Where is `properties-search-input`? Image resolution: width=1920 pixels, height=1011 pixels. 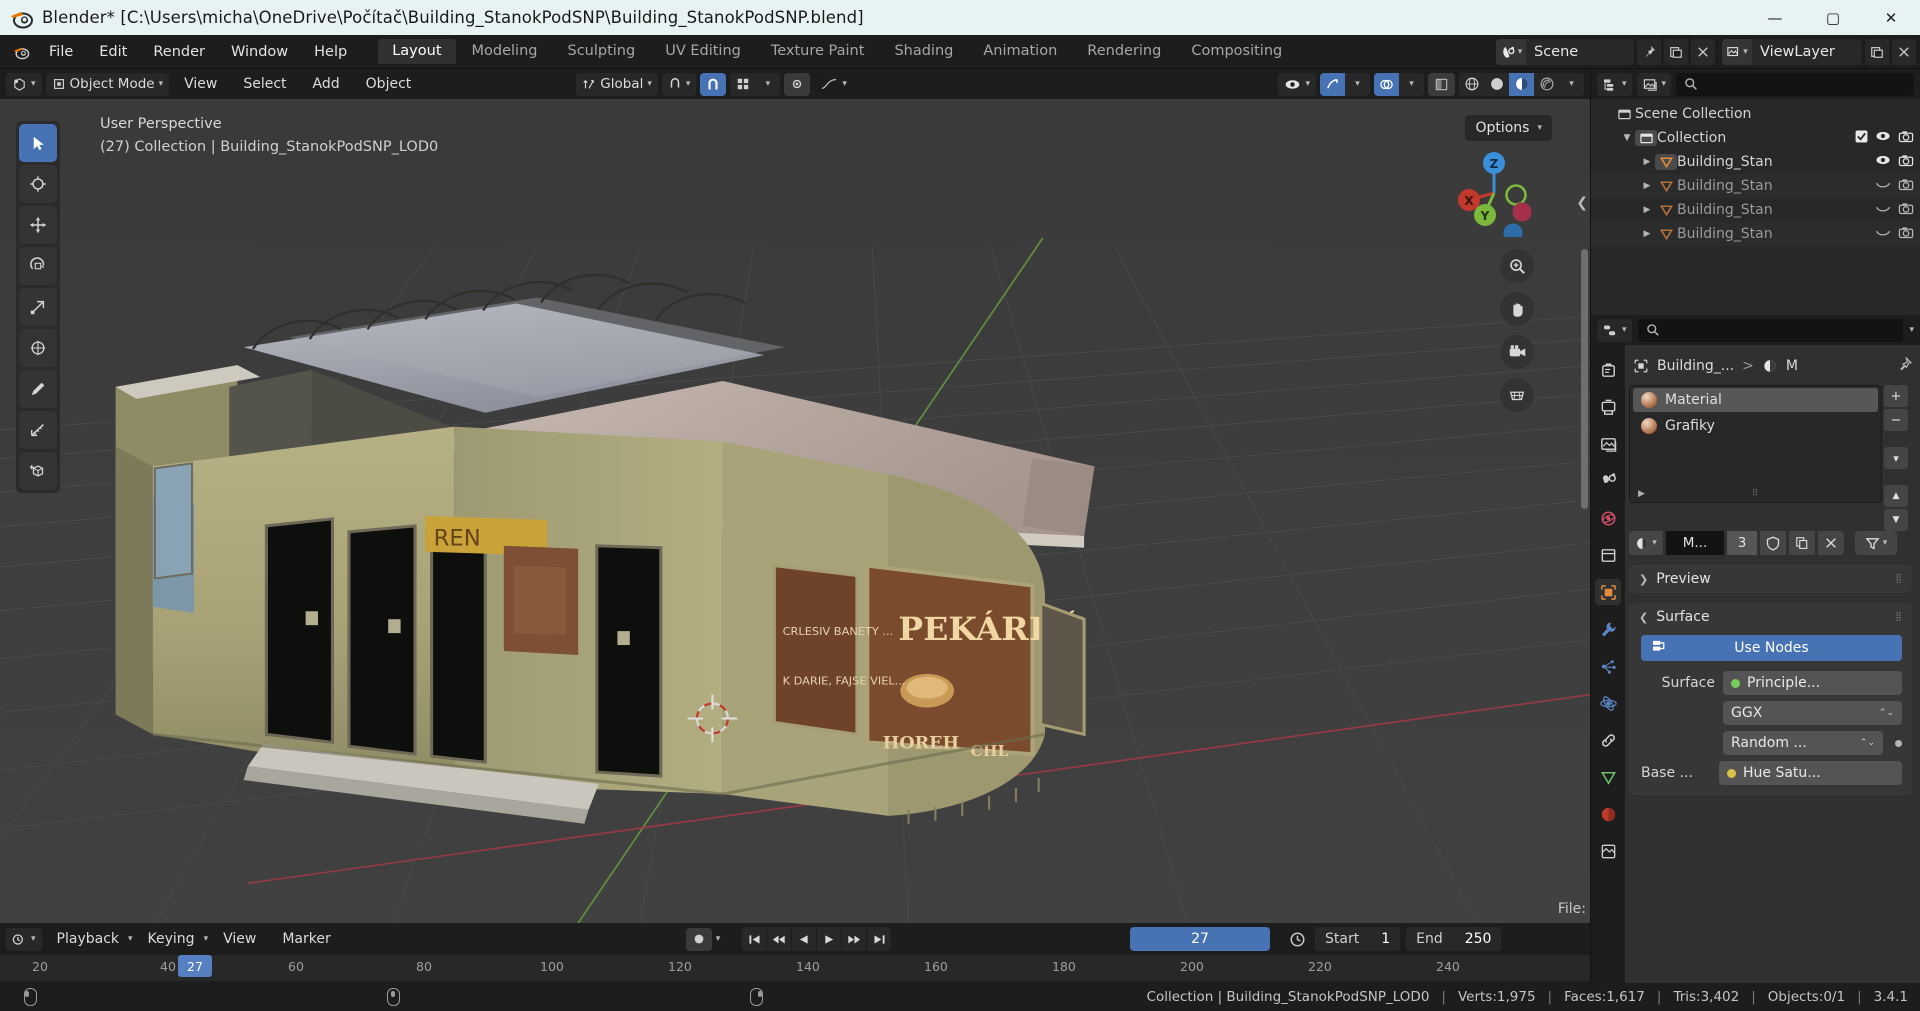
properties-search-input is located at coordinates (1770, 330).